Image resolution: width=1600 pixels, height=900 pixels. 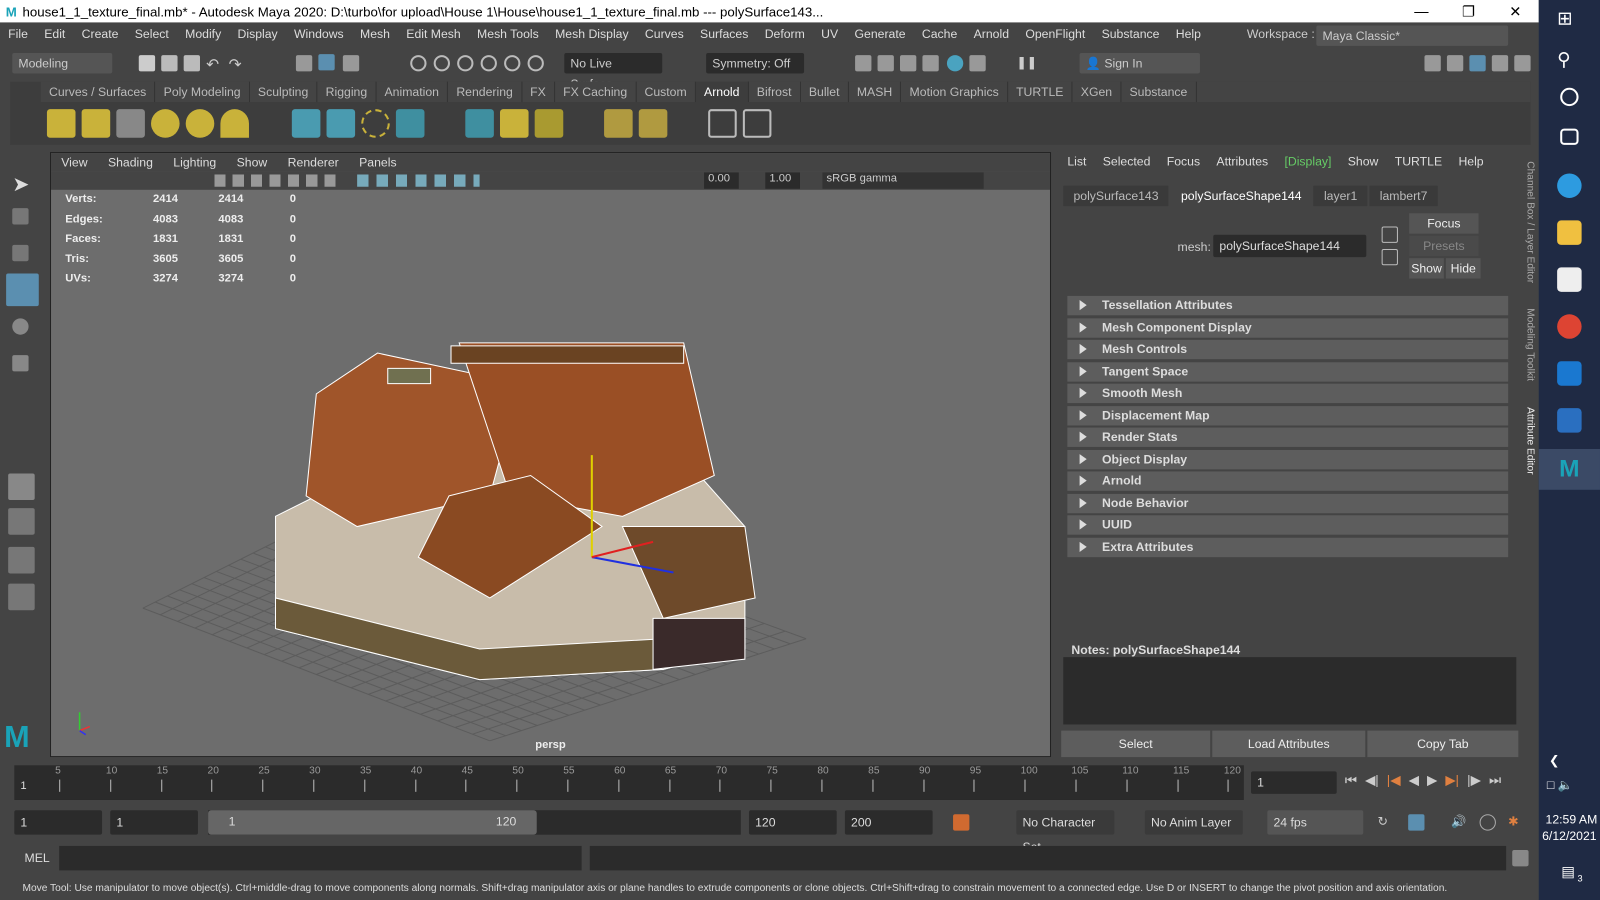 What do you see at coordinates (375, 34) in the screenshot?
I see `menu-mesh: Mesh` at bounding box center [375, 34].